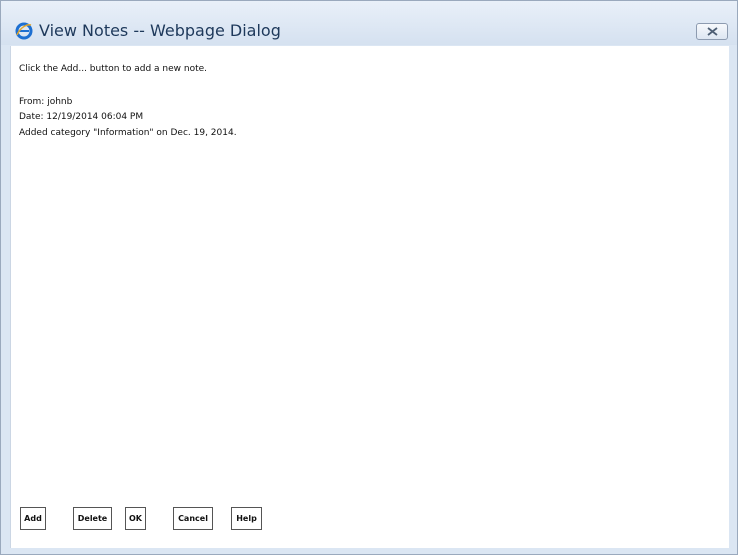 The image size is (739, 556). I want to click on ok-button: OK, so click(135, 518).